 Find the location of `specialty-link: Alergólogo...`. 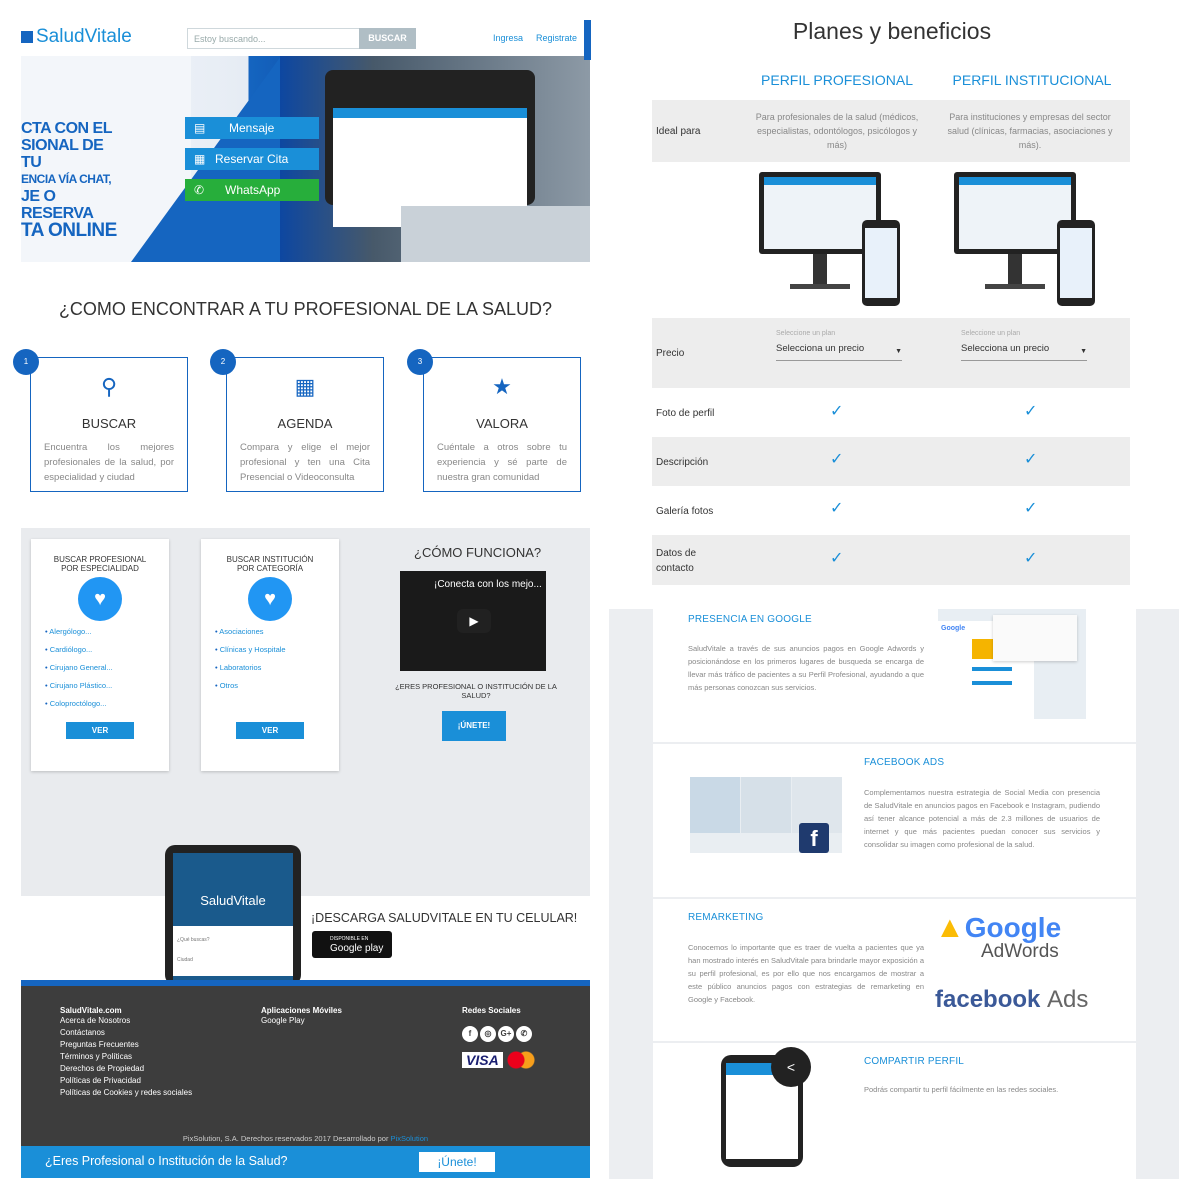

specialty-link: Alergólogo... is located at coordinates (79, 631).